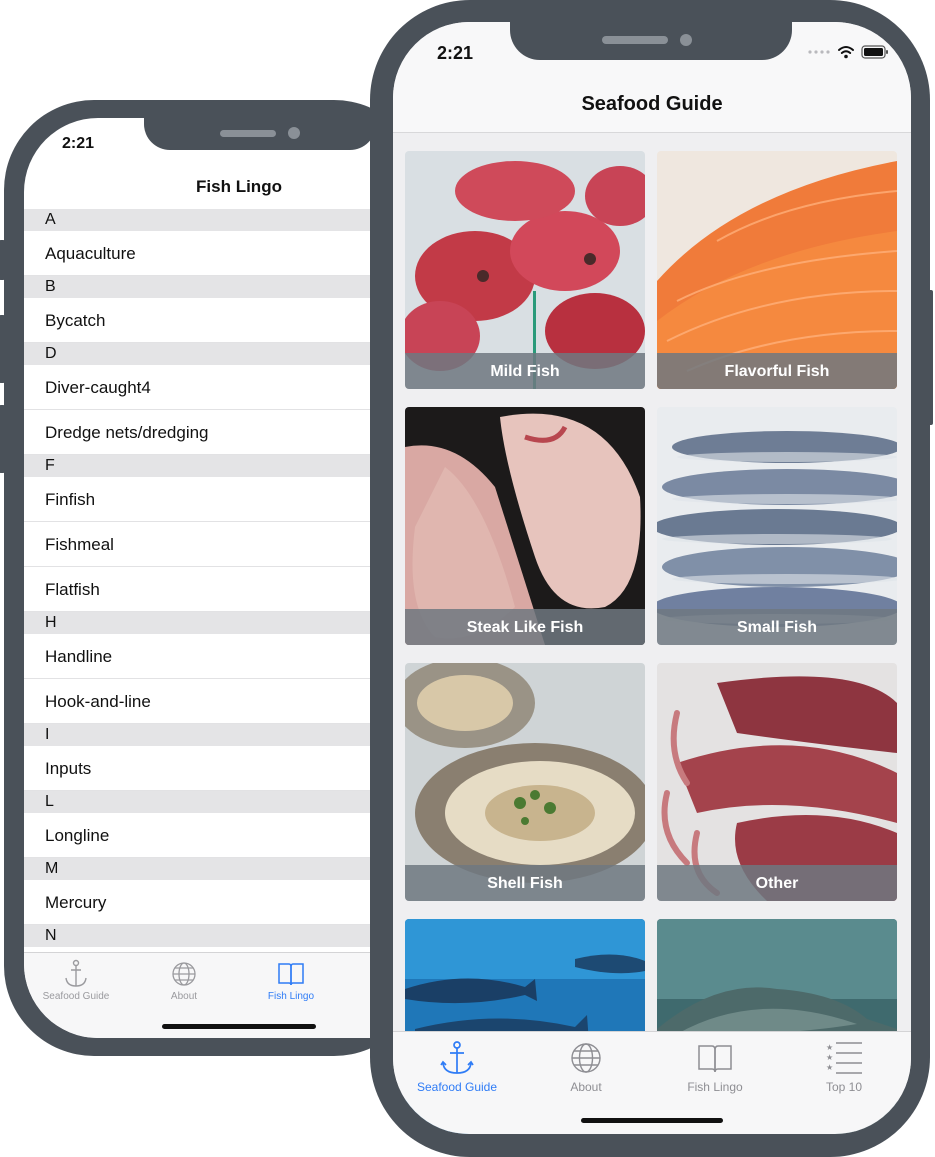 The width and height of the screenshot is (935, 1157). Describe the element at coordinates (777, 270) in the screenshot. I see `tile-flavorful-fish: Flavorful Fish` at that location.